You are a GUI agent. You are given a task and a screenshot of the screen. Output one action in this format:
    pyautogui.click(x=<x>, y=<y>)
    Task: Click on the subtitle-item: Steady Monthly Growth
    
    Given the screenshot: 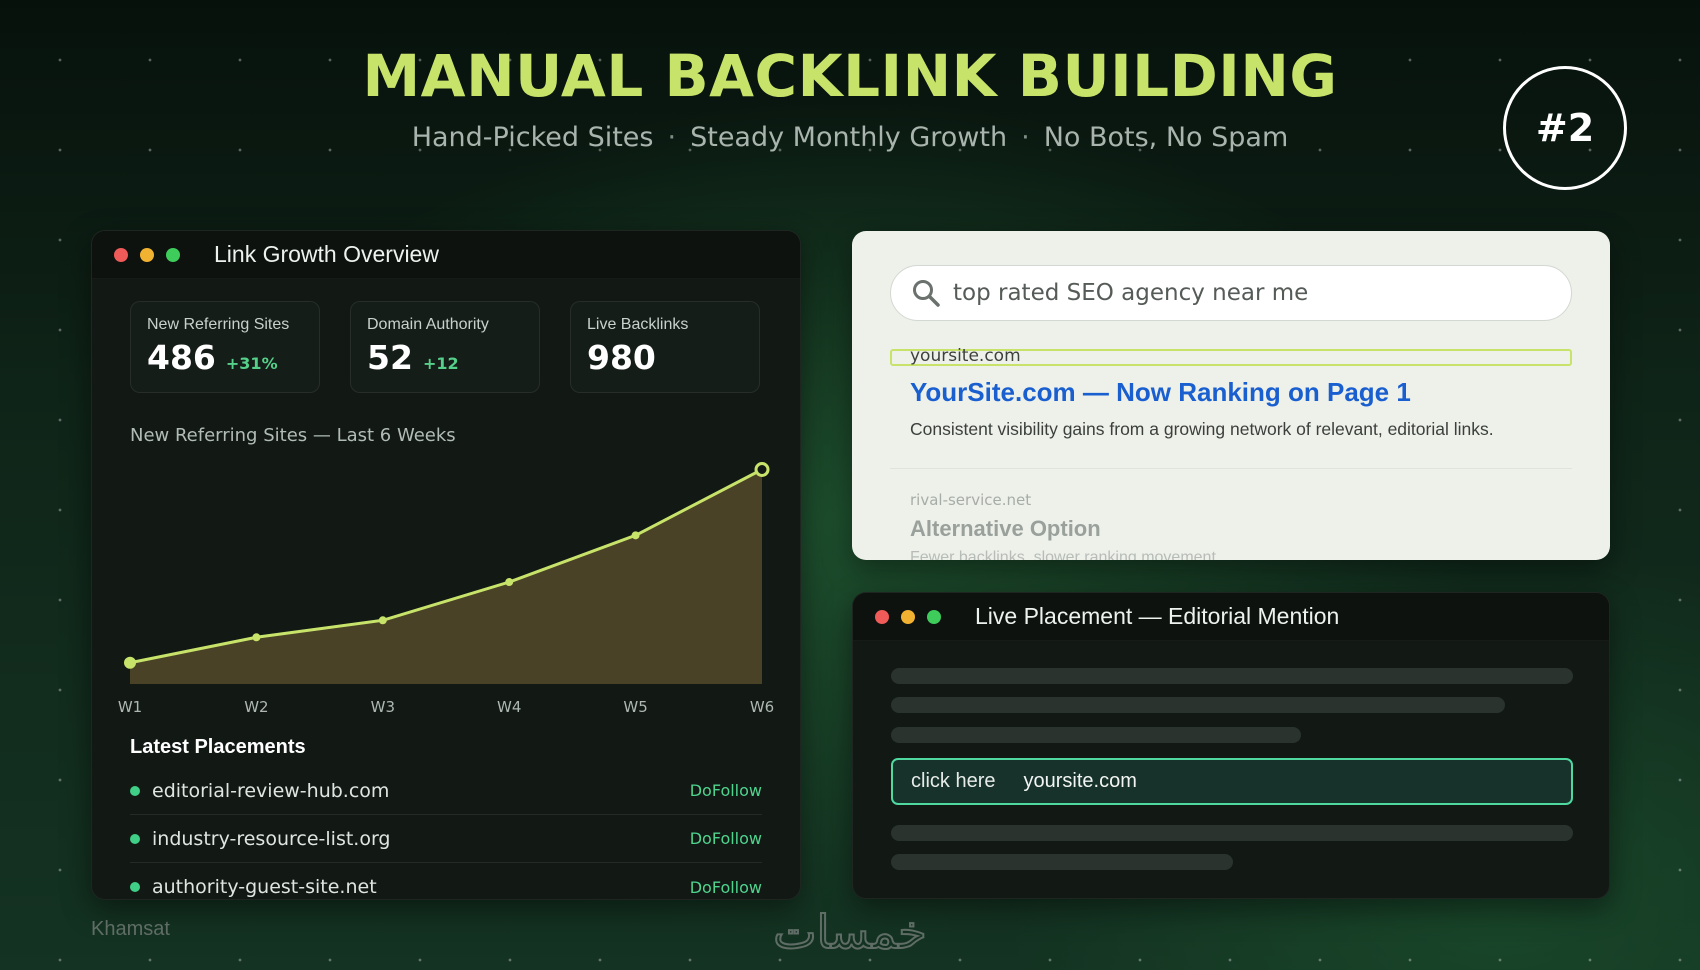 What is the action you would take?
    pyautogui.click(x=849, y=137)
    